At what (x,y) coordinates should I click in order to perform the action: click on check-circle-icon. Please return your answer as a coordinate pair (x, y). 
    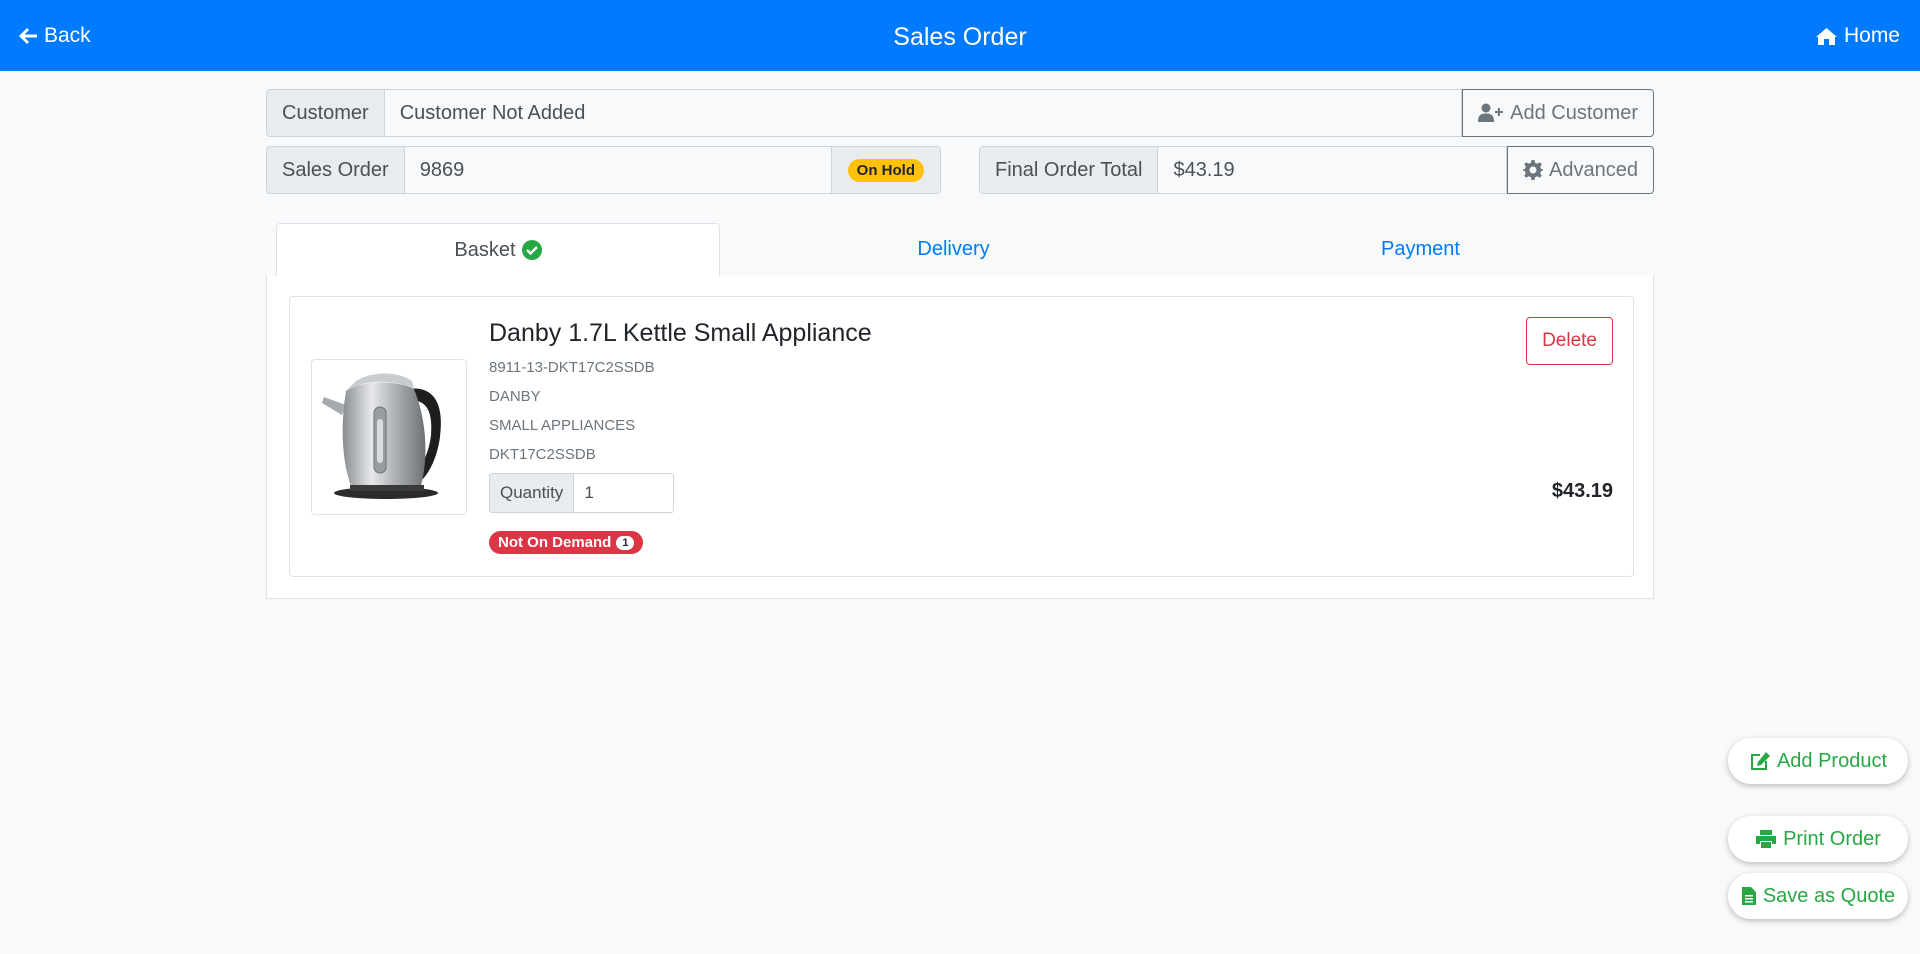
    Looking at the image, I should click on (531, 250).